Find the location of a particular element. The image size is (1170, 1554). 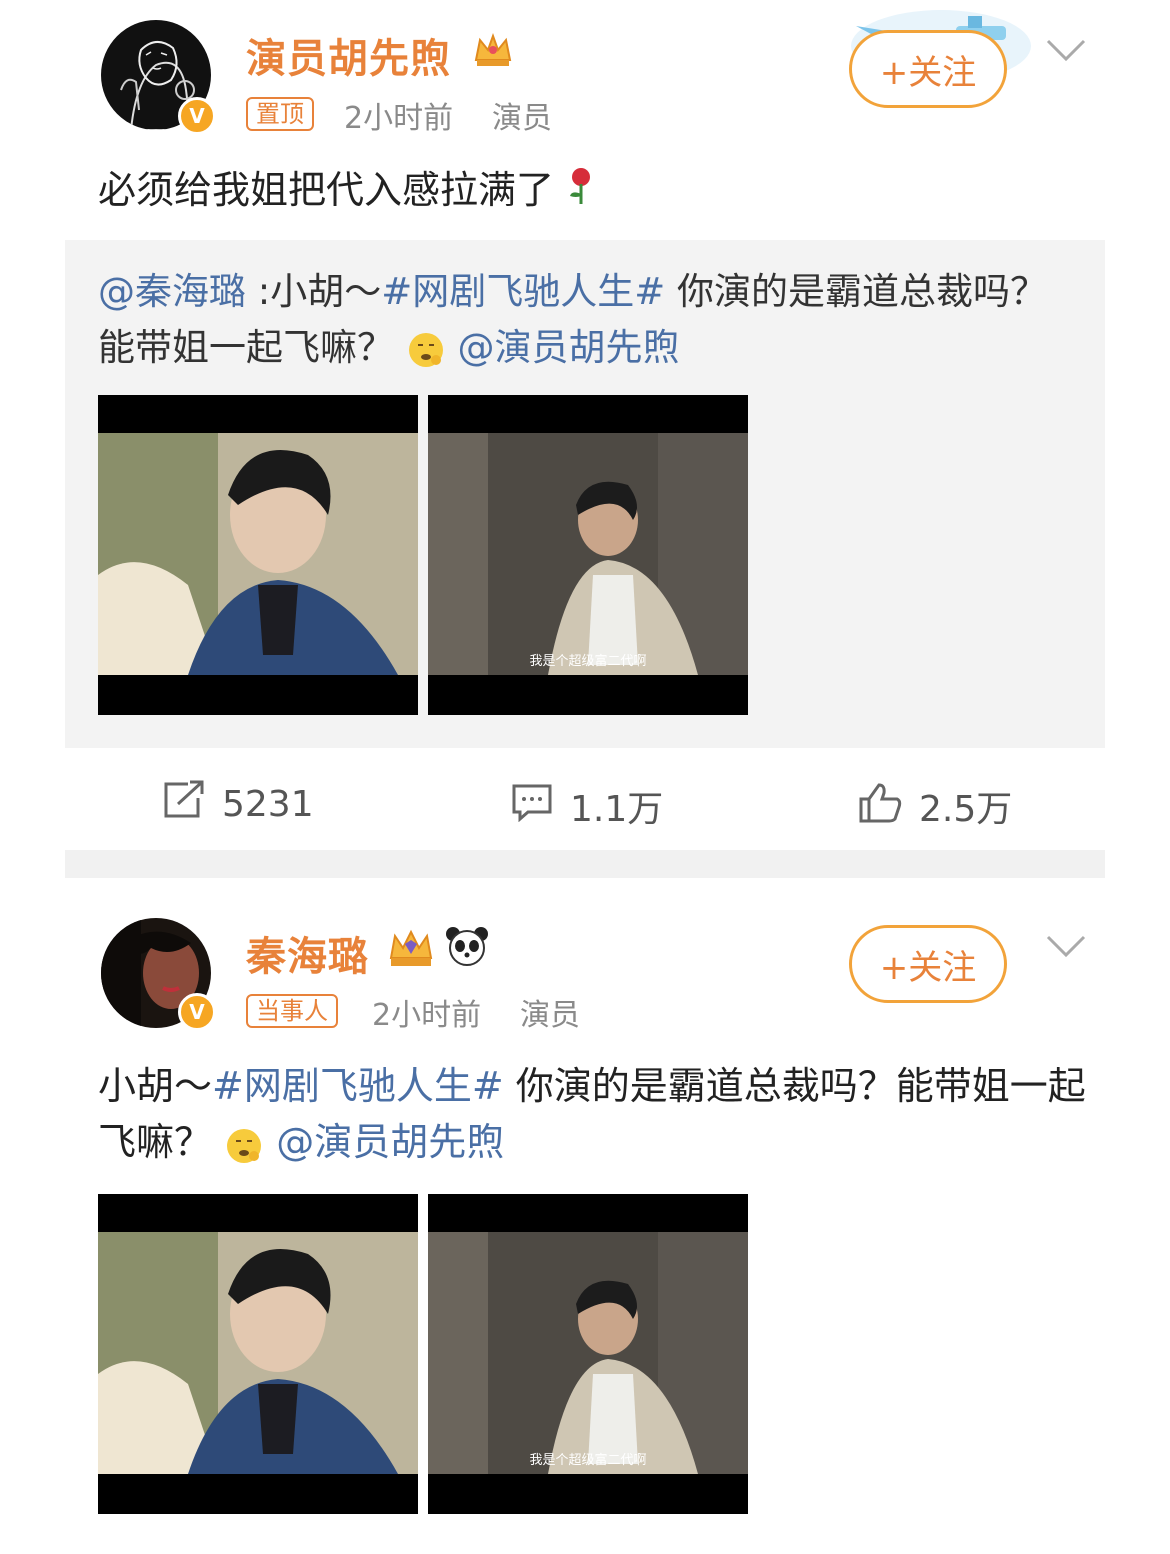

repost-icon is located at coordinates (184, 804).